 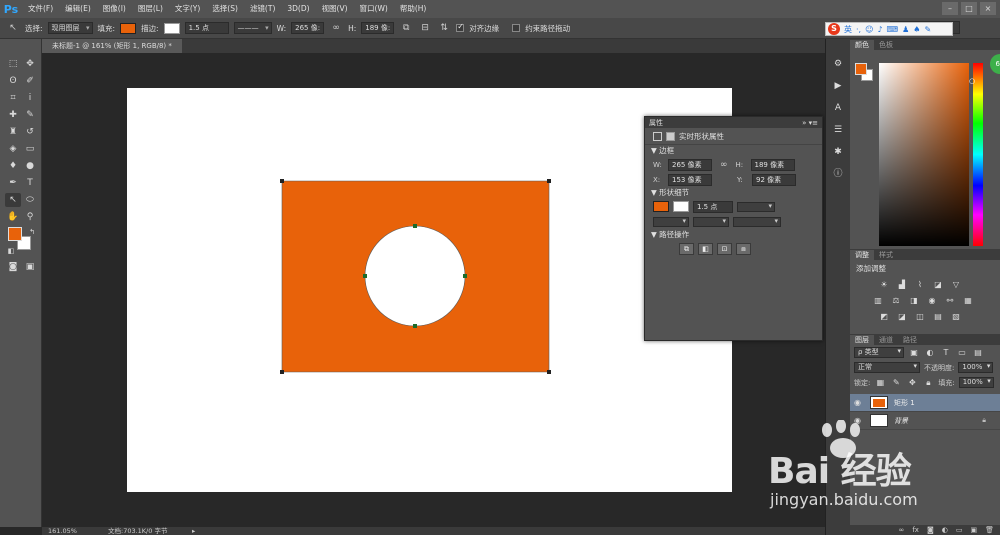 What do you see at coordinates (690, 179) in the screenshot?
I see `x-field: 153 像素` at bounding box center [690, 179].